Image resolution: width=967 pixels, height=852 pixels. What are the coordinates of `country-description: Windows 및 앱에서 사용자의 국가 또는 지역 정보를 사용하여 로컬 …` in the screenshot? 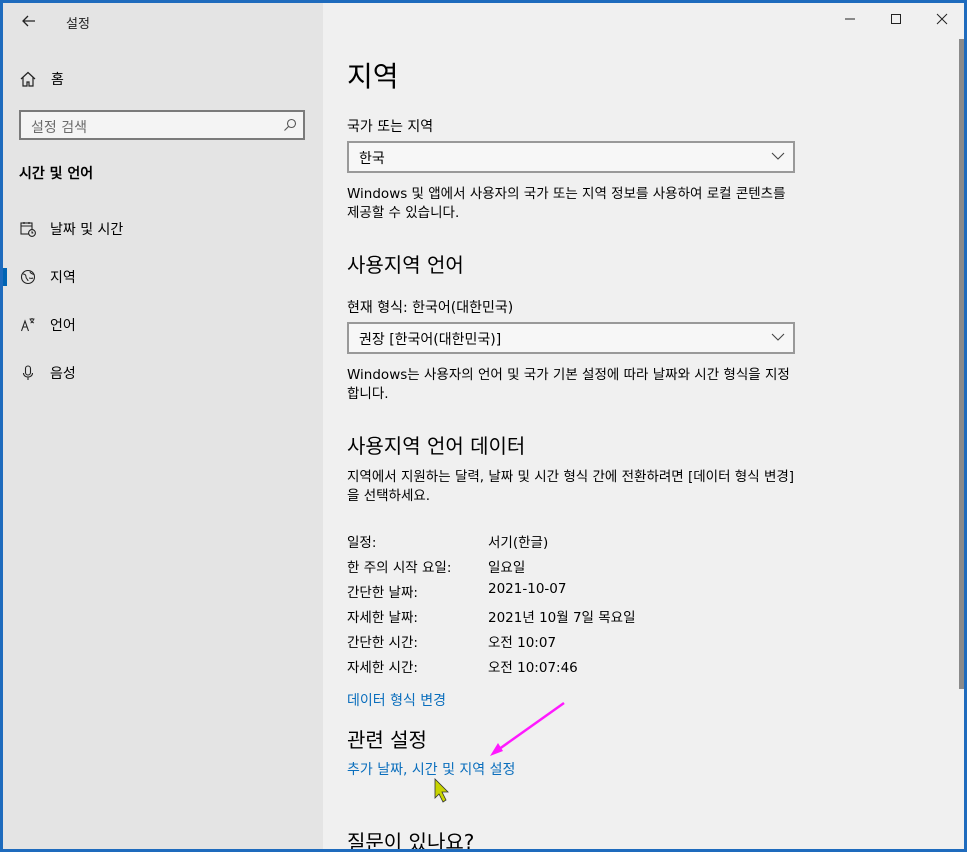 It's located at (566, 203).